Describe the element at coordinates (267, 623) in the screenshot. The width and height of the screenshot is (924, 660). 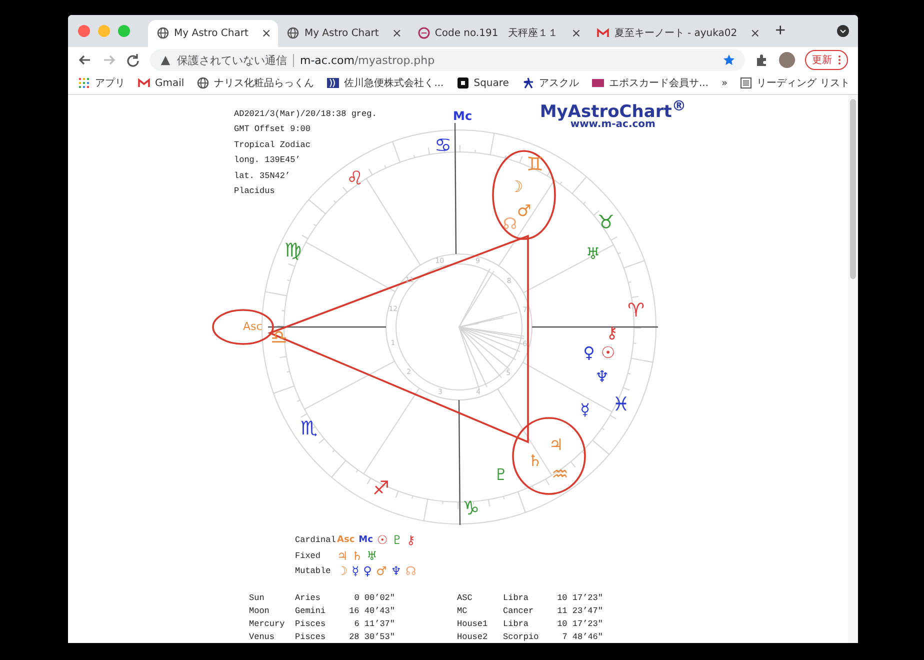
I see `body-name: Mercury` at that location.